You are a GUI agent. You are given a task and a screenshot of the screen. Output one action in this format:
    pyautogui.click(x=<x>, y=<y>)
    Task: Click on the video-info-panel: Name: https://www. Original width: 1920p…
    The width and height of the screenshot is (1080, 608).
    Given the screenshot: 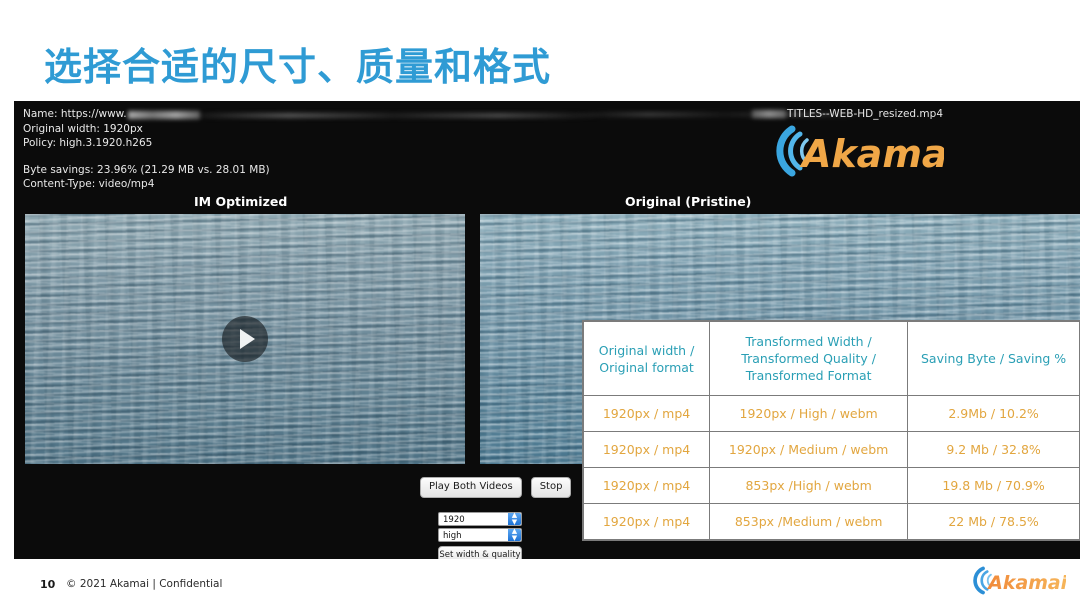 What is the action you would take?
    pyautogui.click(x=146, y=149)
    